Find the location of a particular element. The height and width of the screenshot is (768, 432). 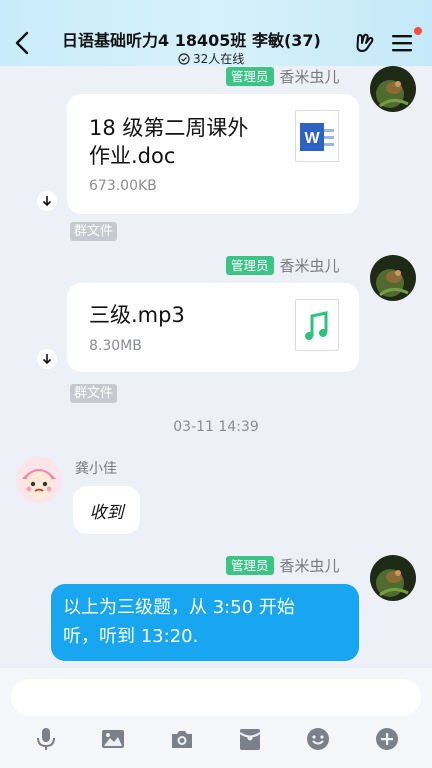

menu-icon is located at coordinates (402, 43).